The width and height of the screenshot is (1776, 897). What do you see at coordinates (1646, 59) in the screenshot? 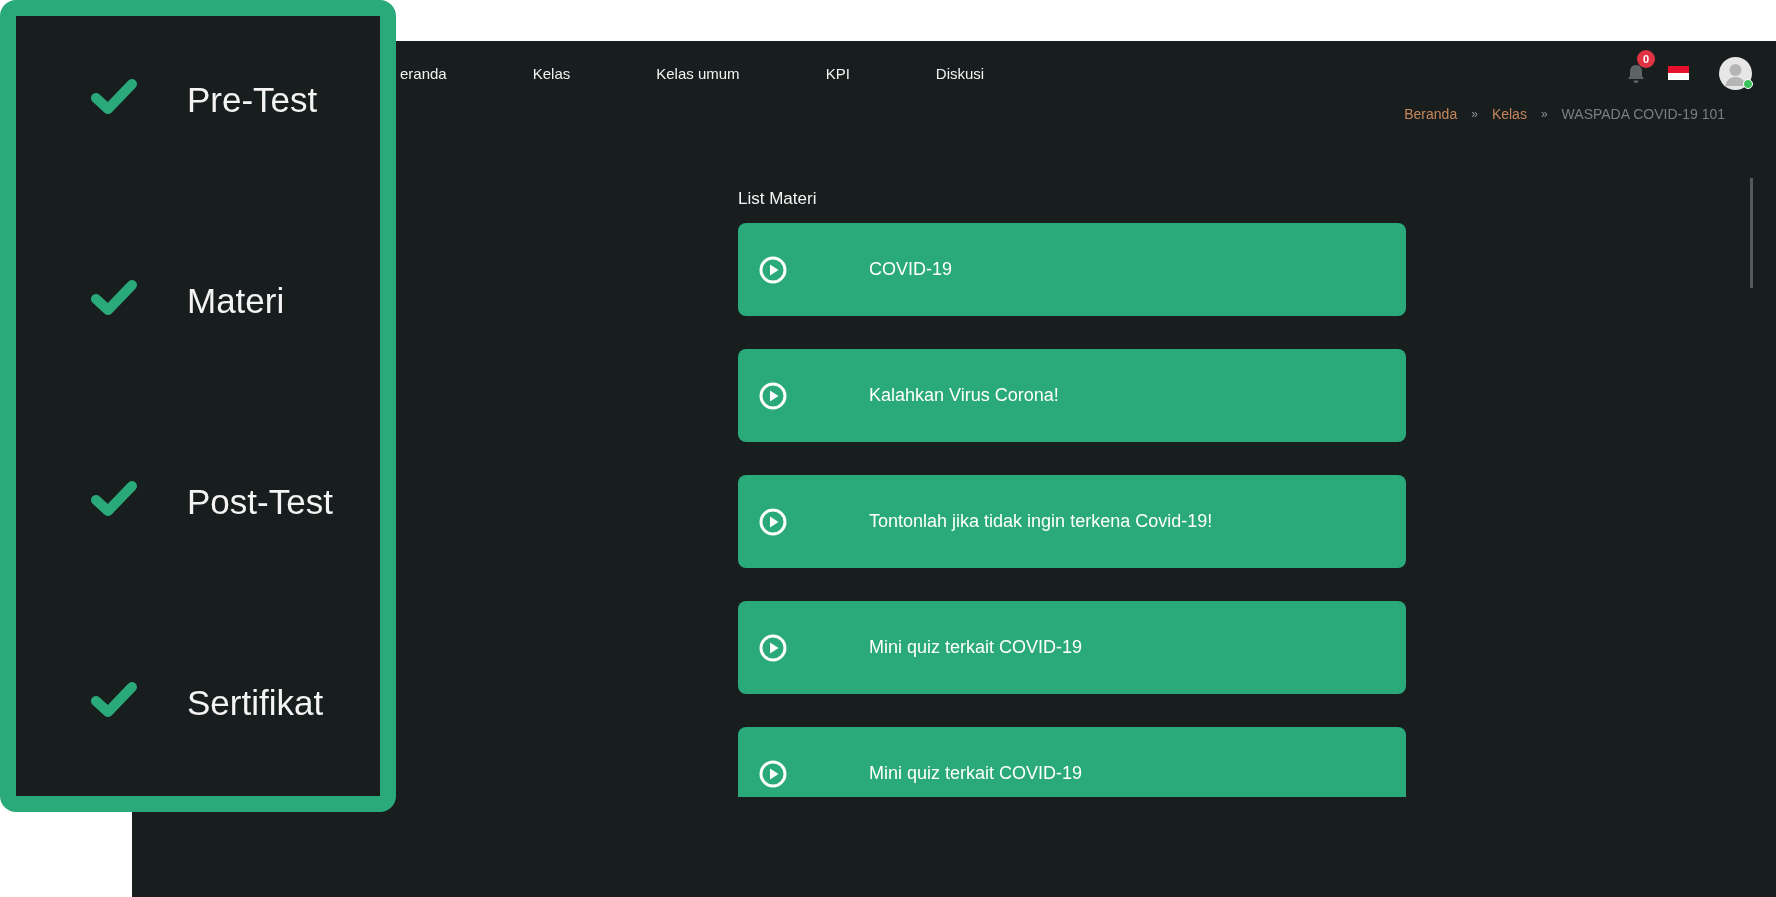
I see `notification-badge: 0` at bounding box center [1646, 59].